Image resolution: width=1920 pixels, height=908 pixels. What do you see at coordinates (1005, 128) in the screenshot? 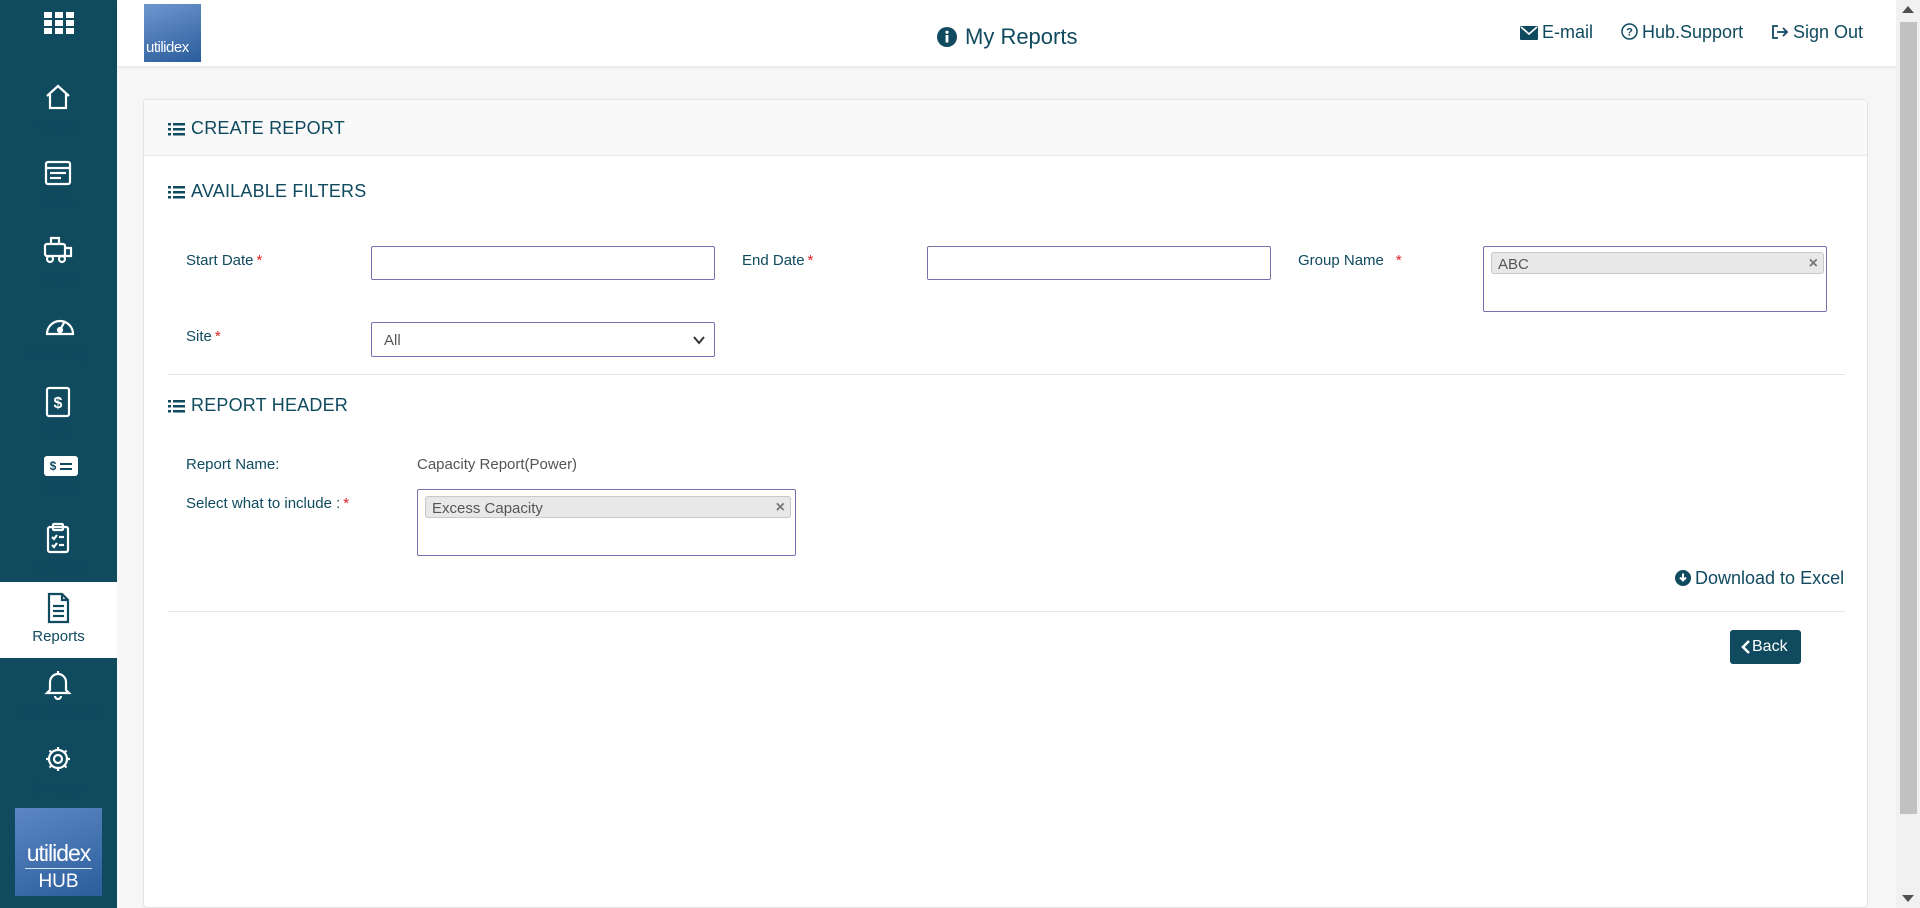
I see `card-header: CREATE REPORT` at bounding box center [1005, 128].